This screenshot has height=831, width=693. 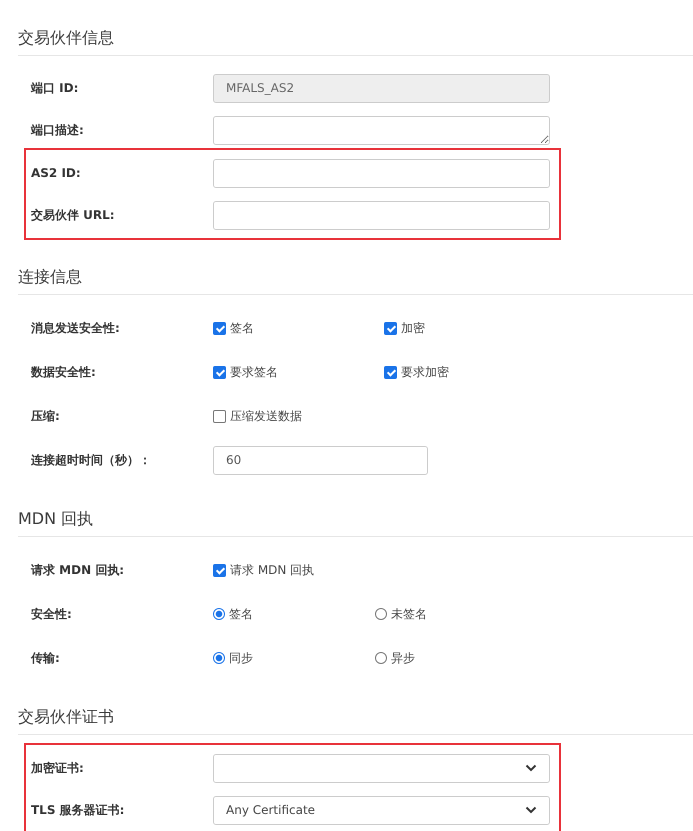 I want to click on checkbox-label: 签名, so click(x=242, y=328).